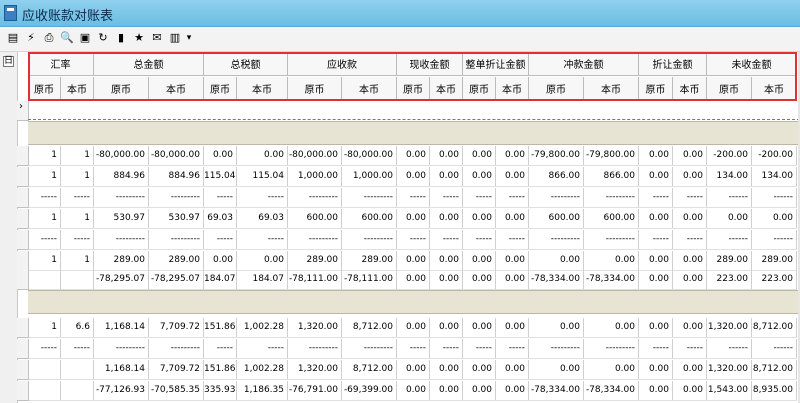 The image size is (800, 403). Describe the element at coordinates (61, 64) in the screenshot. I see `header-group-exchange-rate: 汇率` at that location.